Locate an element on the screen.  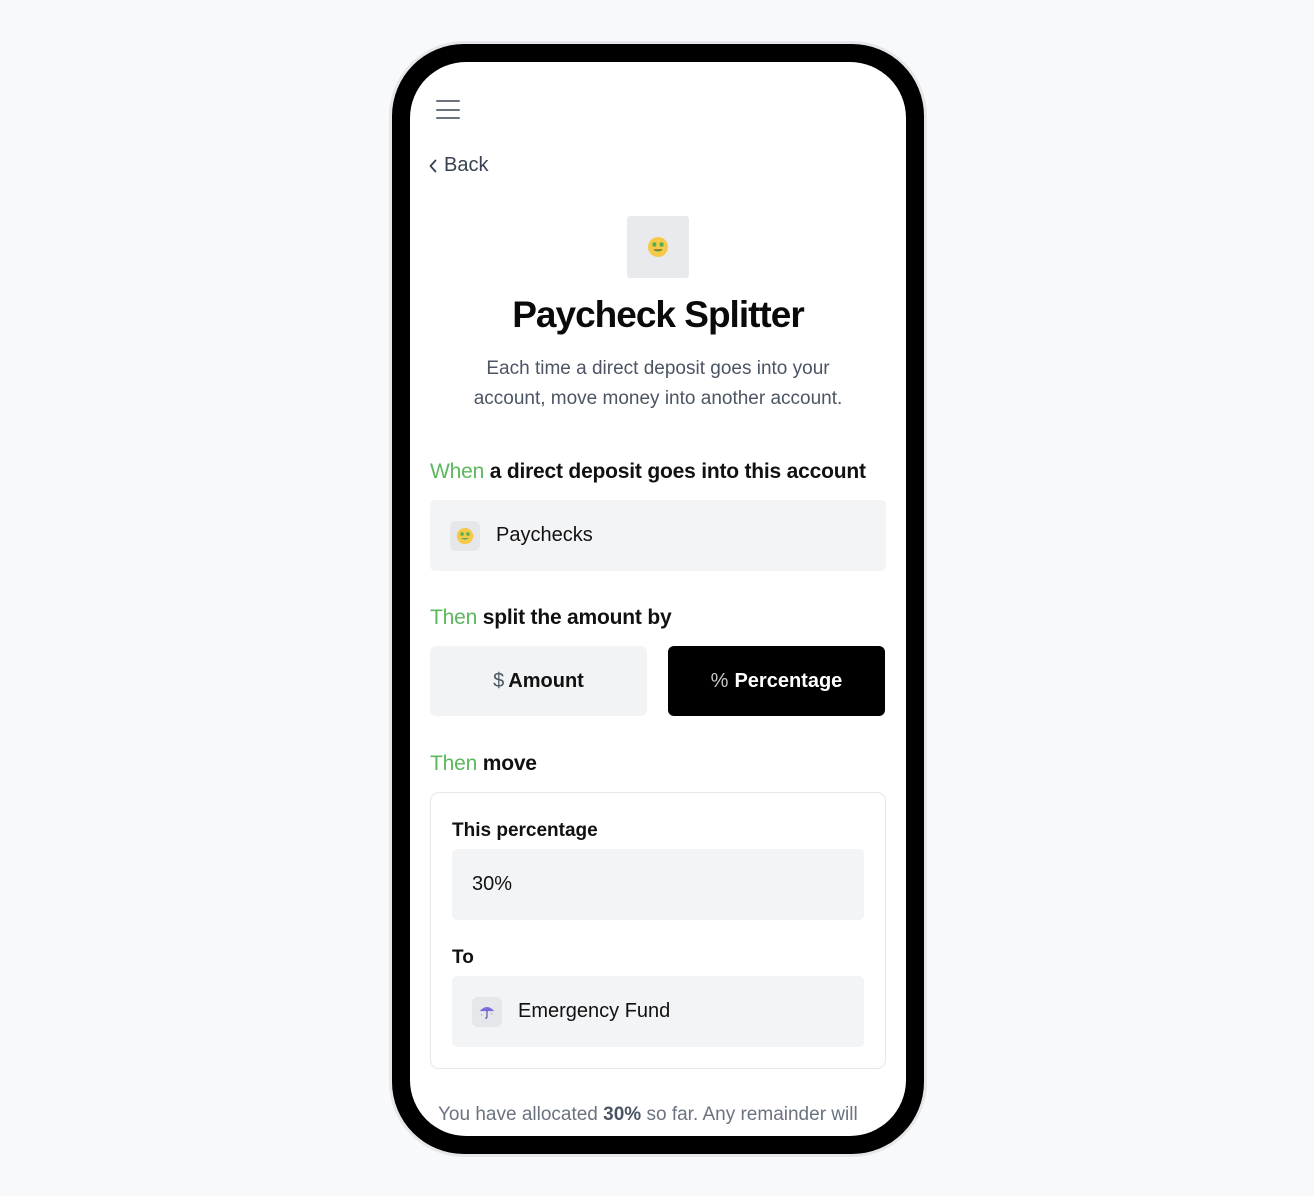
source-account-name: Paychecks is located at coordinates (544, 535).